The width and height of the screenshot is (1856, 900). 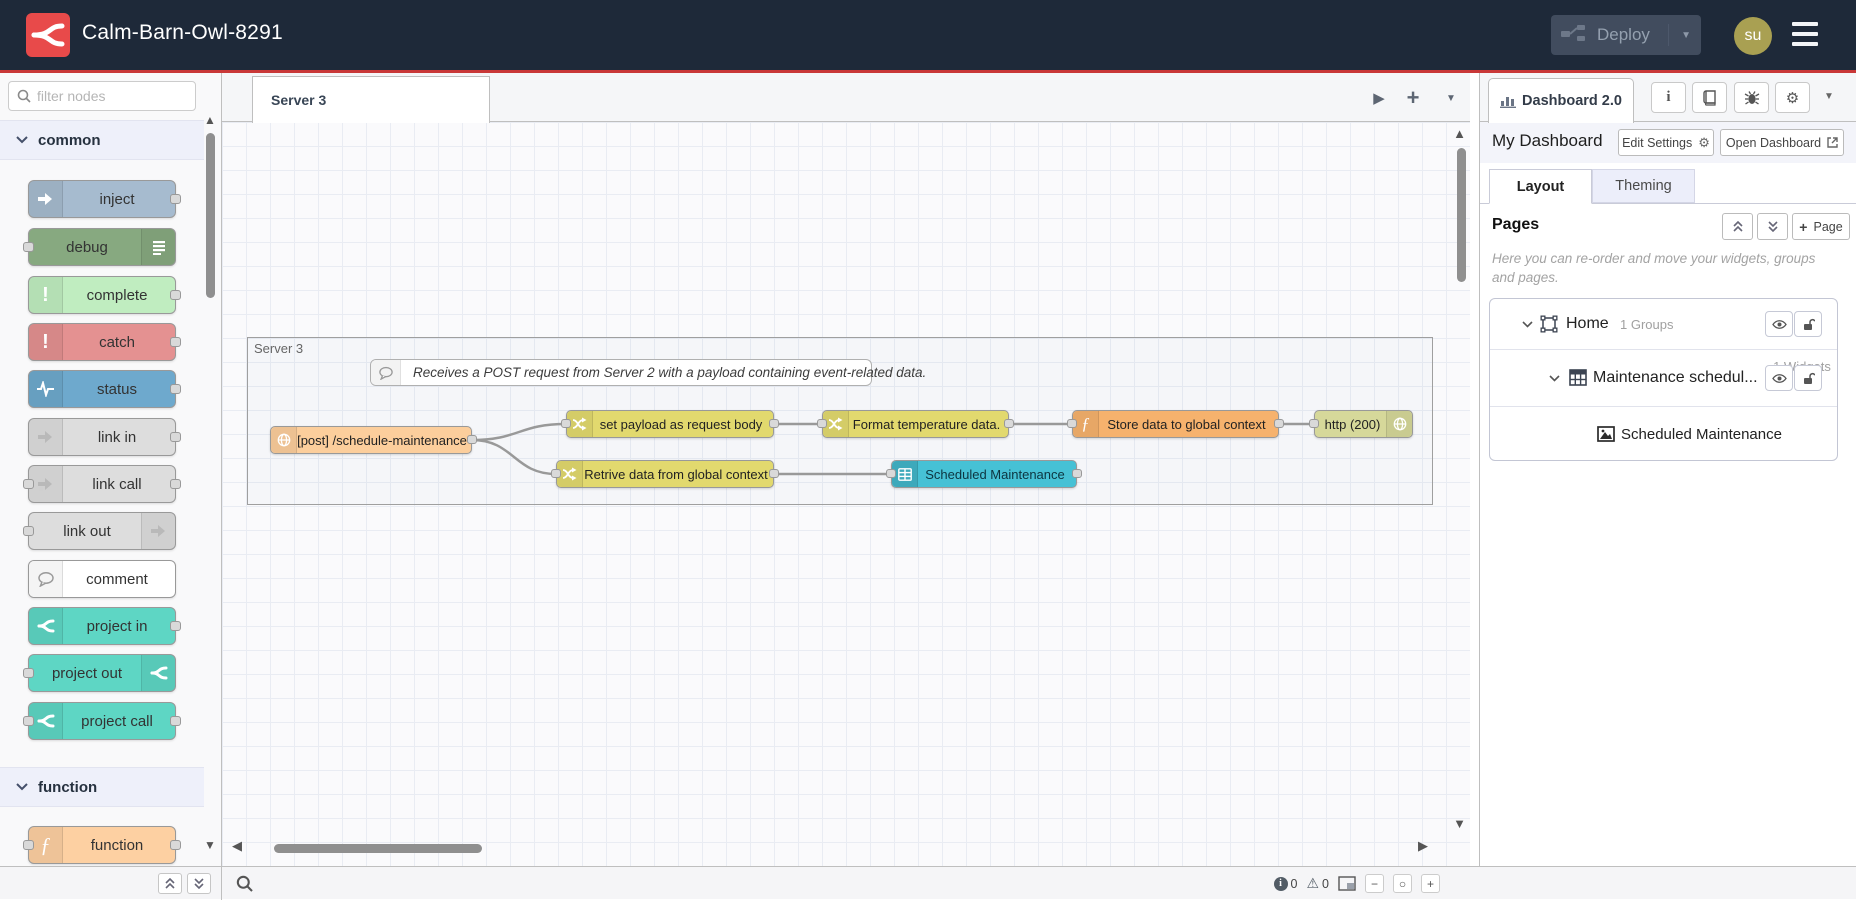 I want to click on help-docs-button, so click(x=1709, y=97).